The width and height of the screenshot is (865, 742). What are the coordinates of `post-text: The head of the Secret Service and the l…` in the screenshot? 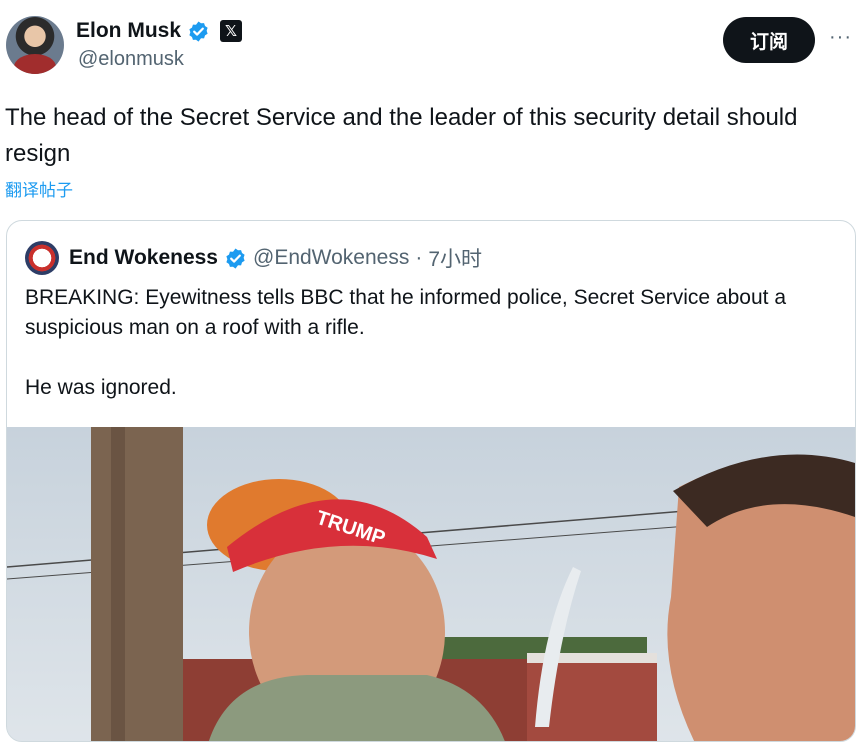 It's located at (401, 135).